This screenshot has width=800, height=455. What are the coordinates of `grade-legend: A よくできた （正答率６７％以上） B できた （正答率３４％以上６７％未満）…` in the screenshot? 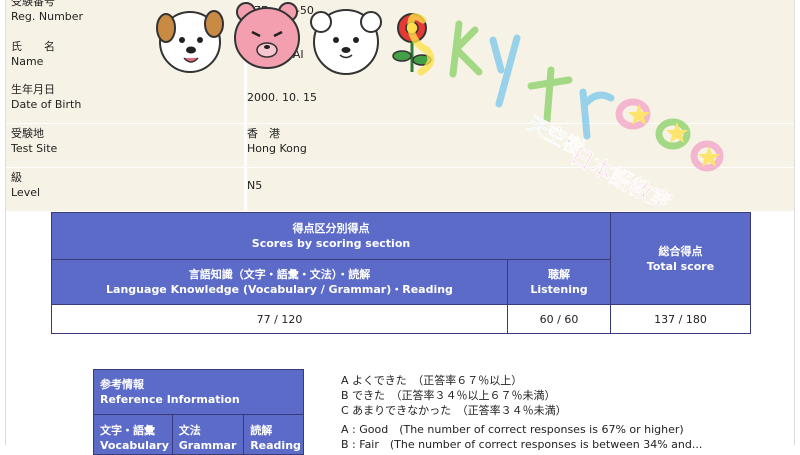 It's located at (521, 412).